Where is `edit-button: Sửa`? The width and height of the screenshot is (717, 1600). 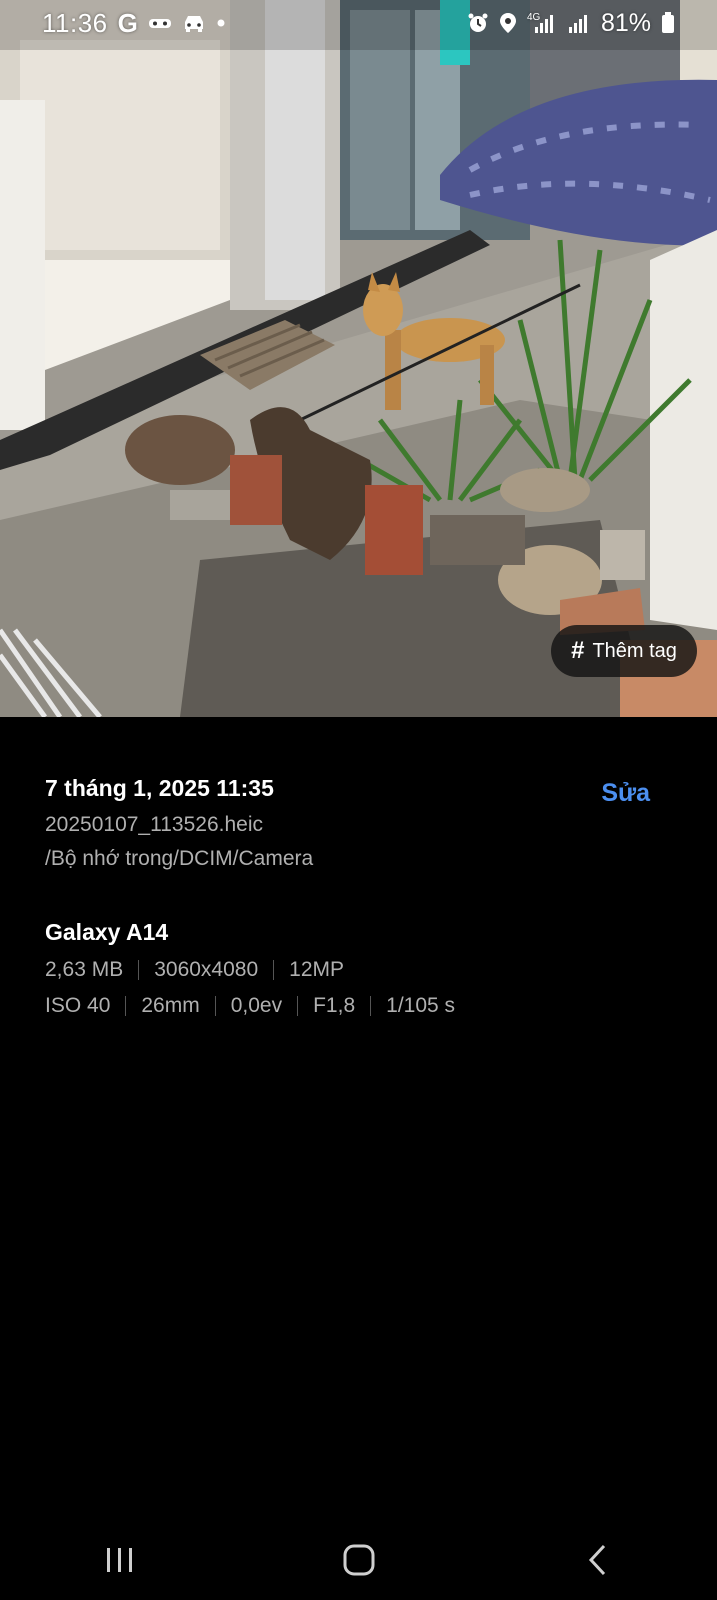 edit-button: Sửa is located at coordinates (625, 793).